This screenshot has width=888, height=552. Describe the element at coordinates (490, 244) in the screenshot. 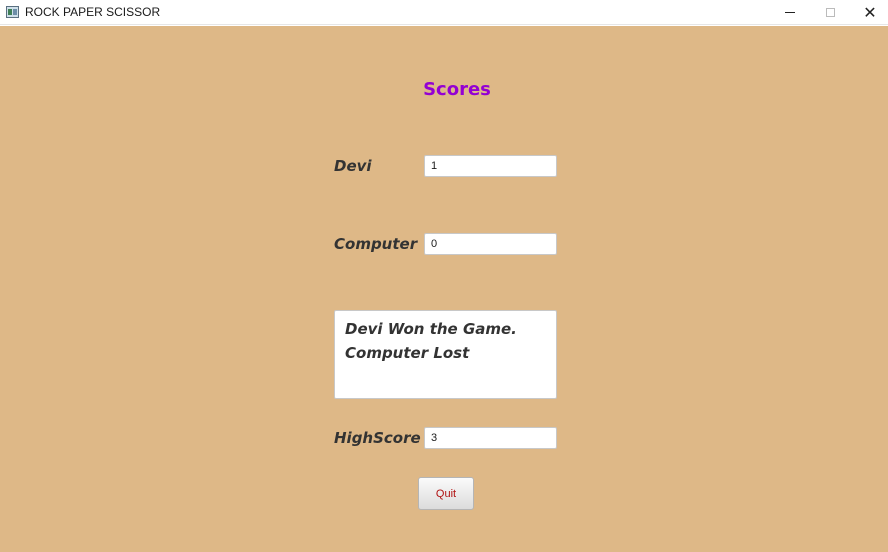

I see `computer-score-field` at that location.